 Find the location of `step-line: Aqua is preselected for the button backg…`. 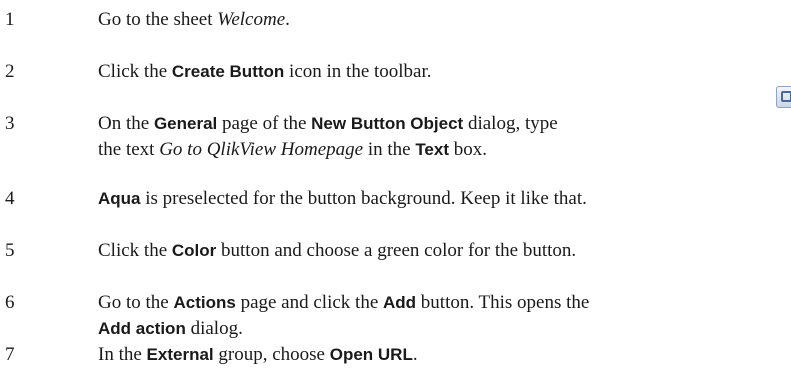

step-line: Aqua is preselected for the button backg… is located at coordinates (438, 199).